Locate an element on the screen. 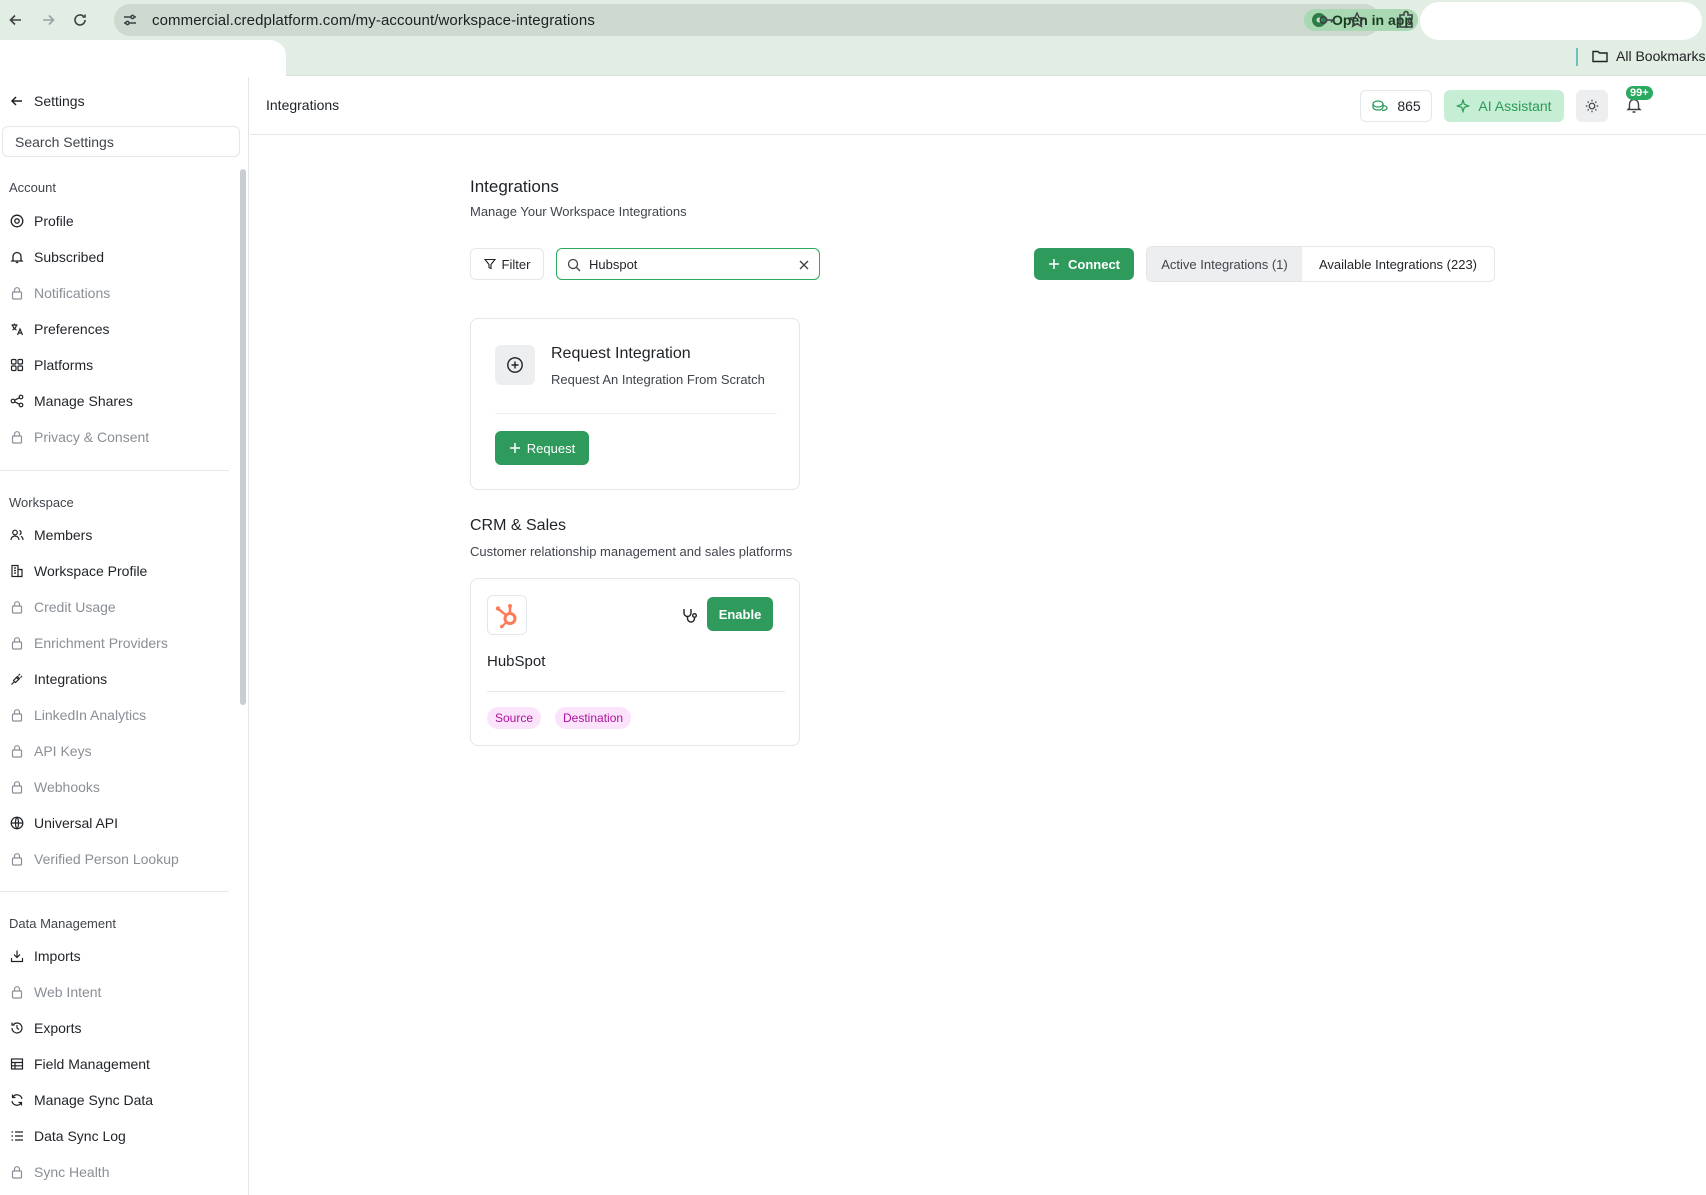 Image resolution: width=1706 pixels, height=1195 pixels. sidebar-item-label: Exports is located at coordinates (58, 1028).